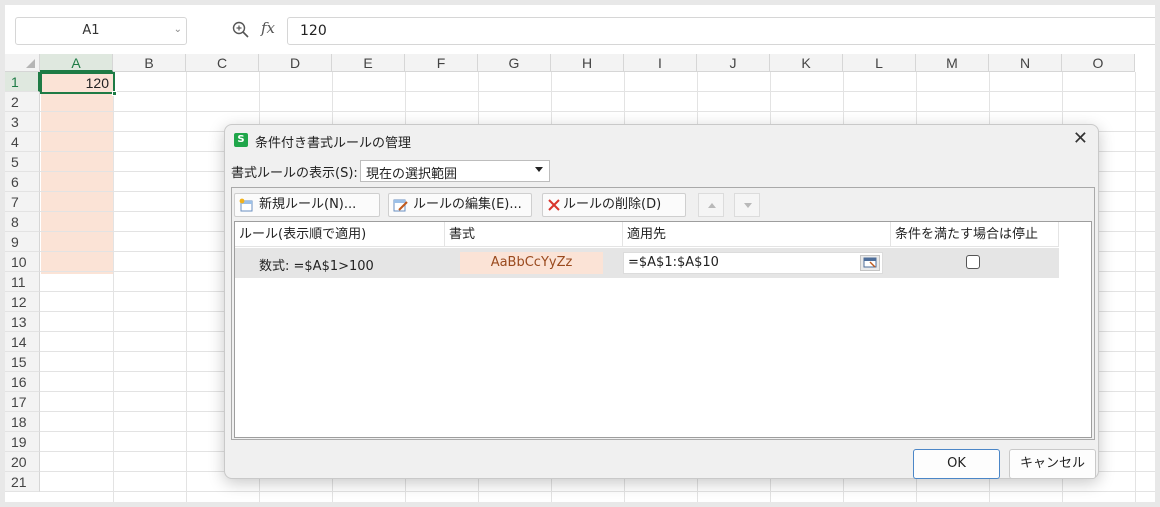 This screenshot has height=507, width=1160. I want to click on row-header-7: 7, so click(22, 202).